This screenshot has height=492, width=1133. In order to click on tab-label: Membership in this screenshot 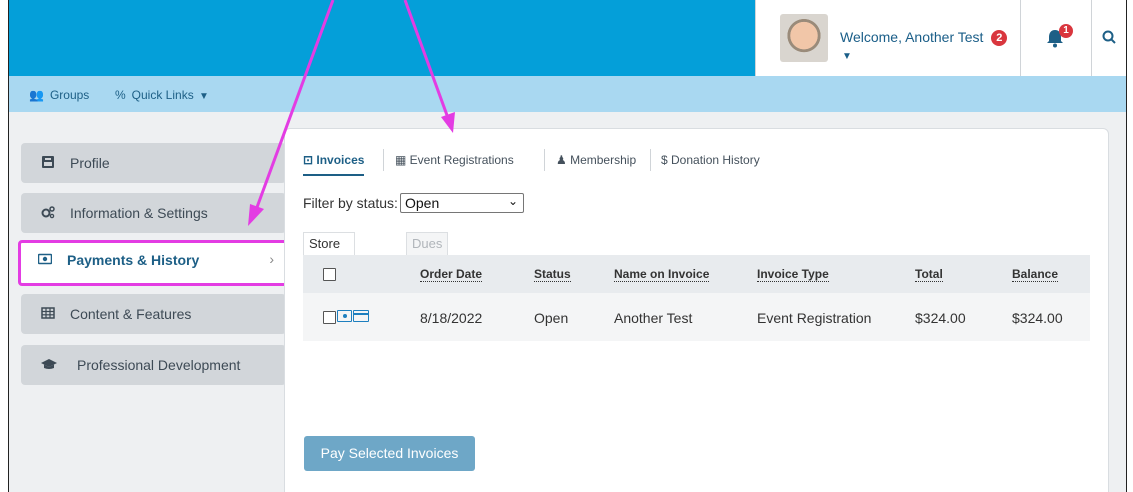, I will do `click(603, 160)`.